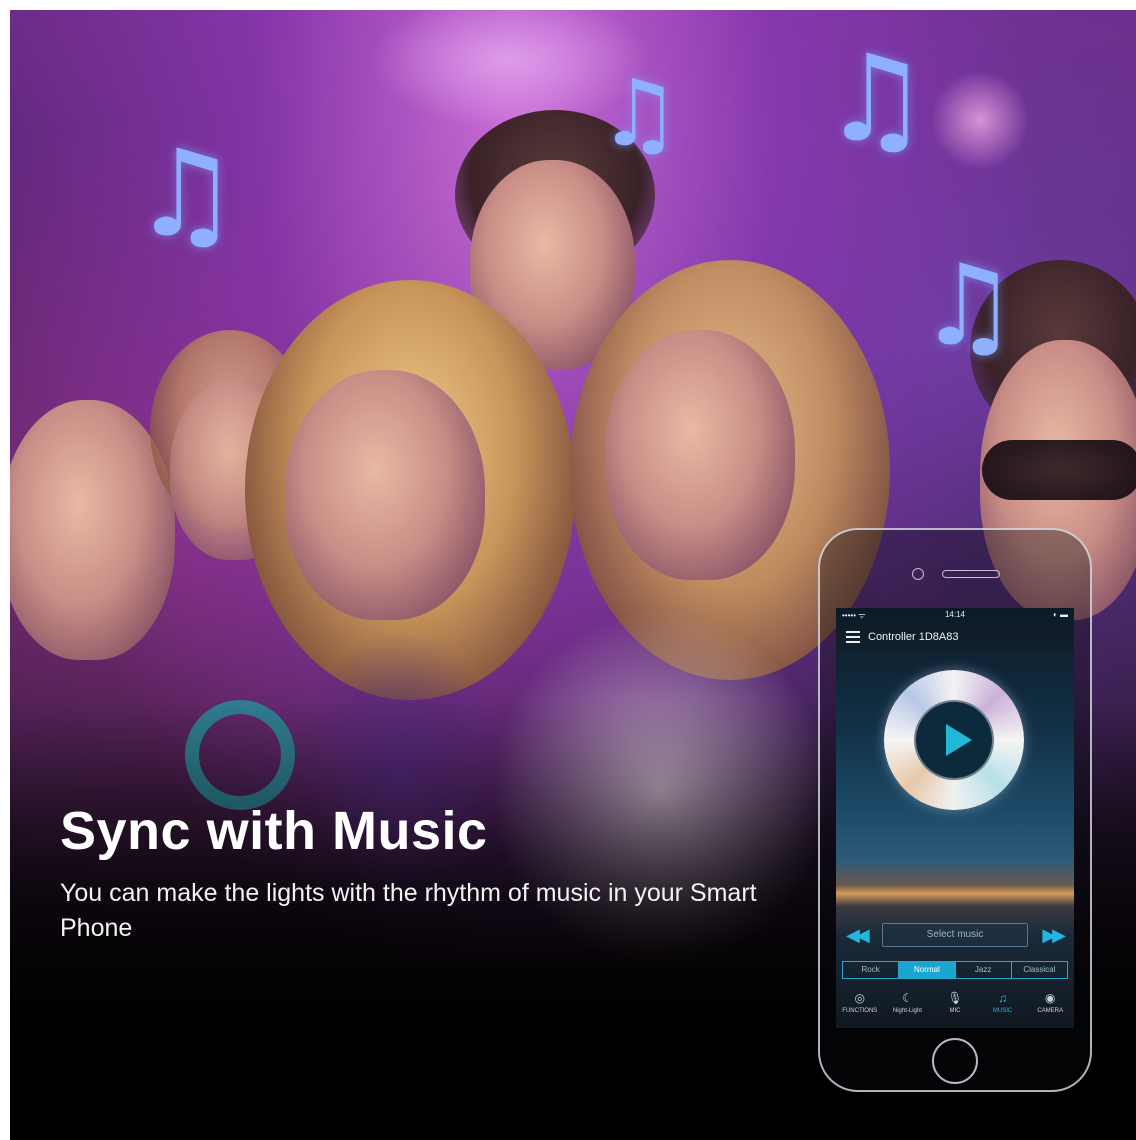 This screenshot has height=1140, width=1136. Describe the element at coordinates (984, 970) in the screenshot. I see `genre-jazz: Jazz` at that location.